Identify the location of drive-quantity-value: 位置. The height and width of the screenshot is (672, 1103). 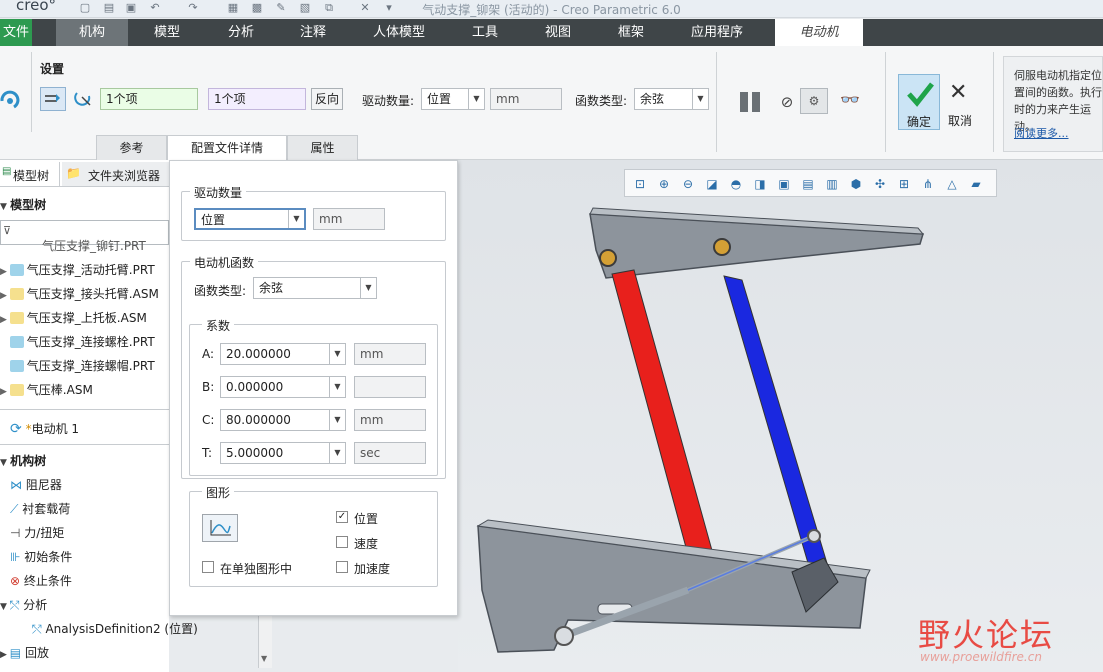
(213, 220).